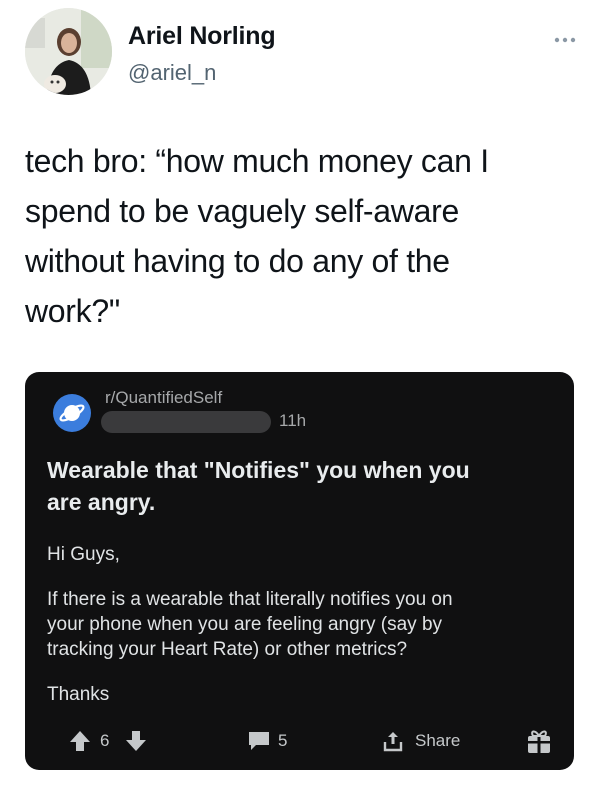 This screenshot has width=599, height=798. Describe the element at coordinates (283, 740) in the screenshot. I see `comment-count: 5` at that location.